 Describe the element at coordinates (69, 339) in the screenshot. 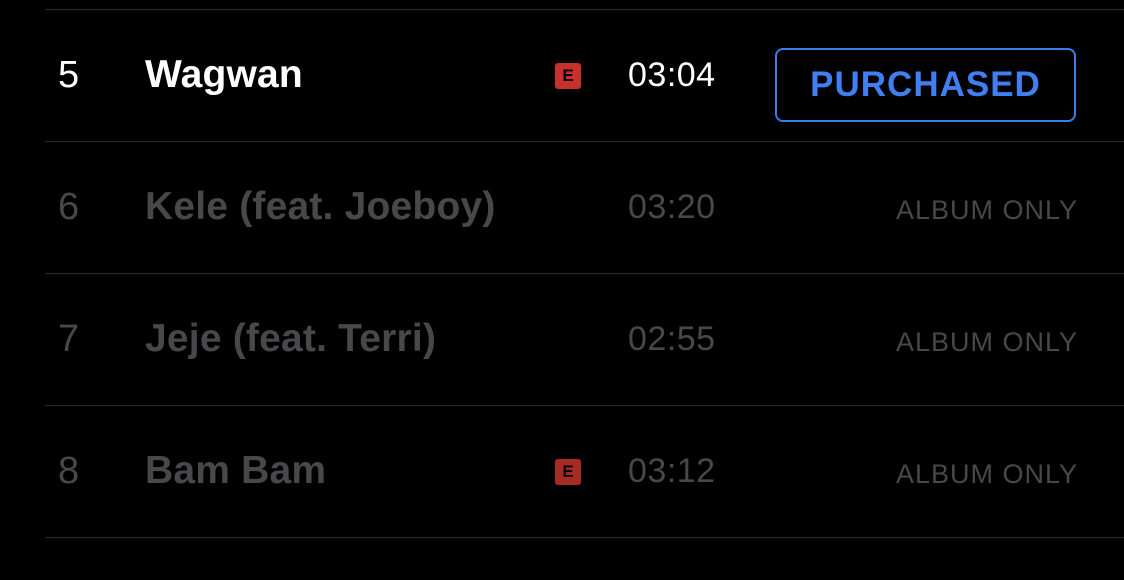

I see `track-number: 7` at that location.